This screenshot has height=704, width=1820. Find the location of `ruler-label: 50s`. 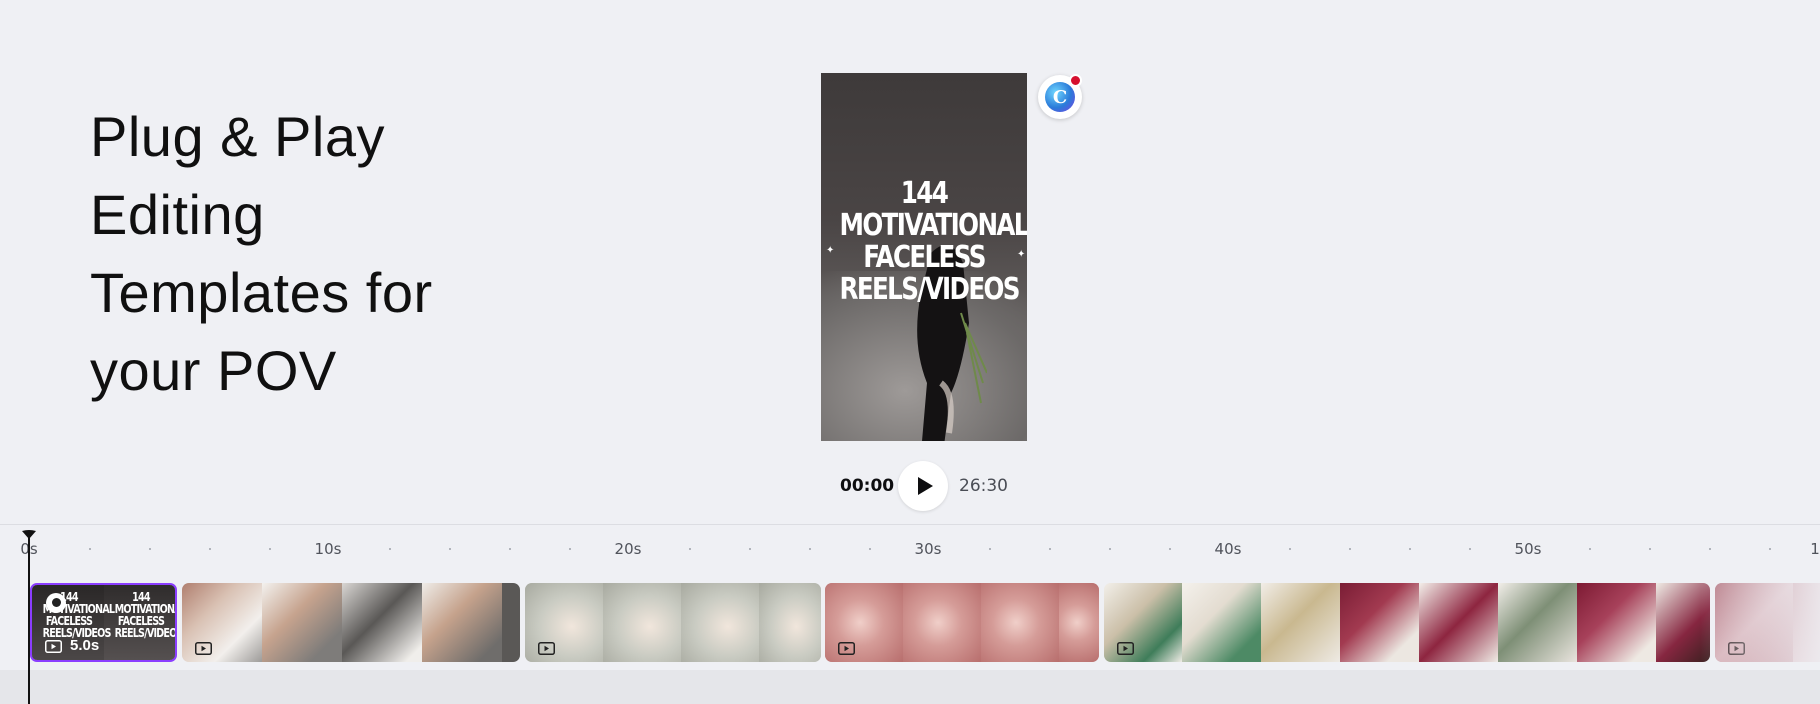

ruler-label: 50s is located at coordinates (1528, 549).